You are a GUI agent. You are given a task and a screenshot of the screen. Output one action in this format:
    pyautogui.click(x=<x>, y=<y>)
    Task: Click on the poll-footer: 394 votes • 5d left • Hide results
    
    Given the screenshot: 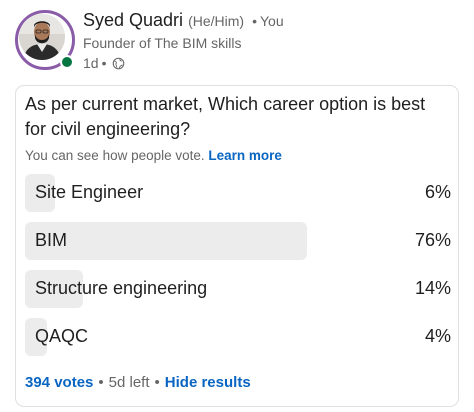 What is the action you would take?
    pyautogui.click(x=138, y=382)
    